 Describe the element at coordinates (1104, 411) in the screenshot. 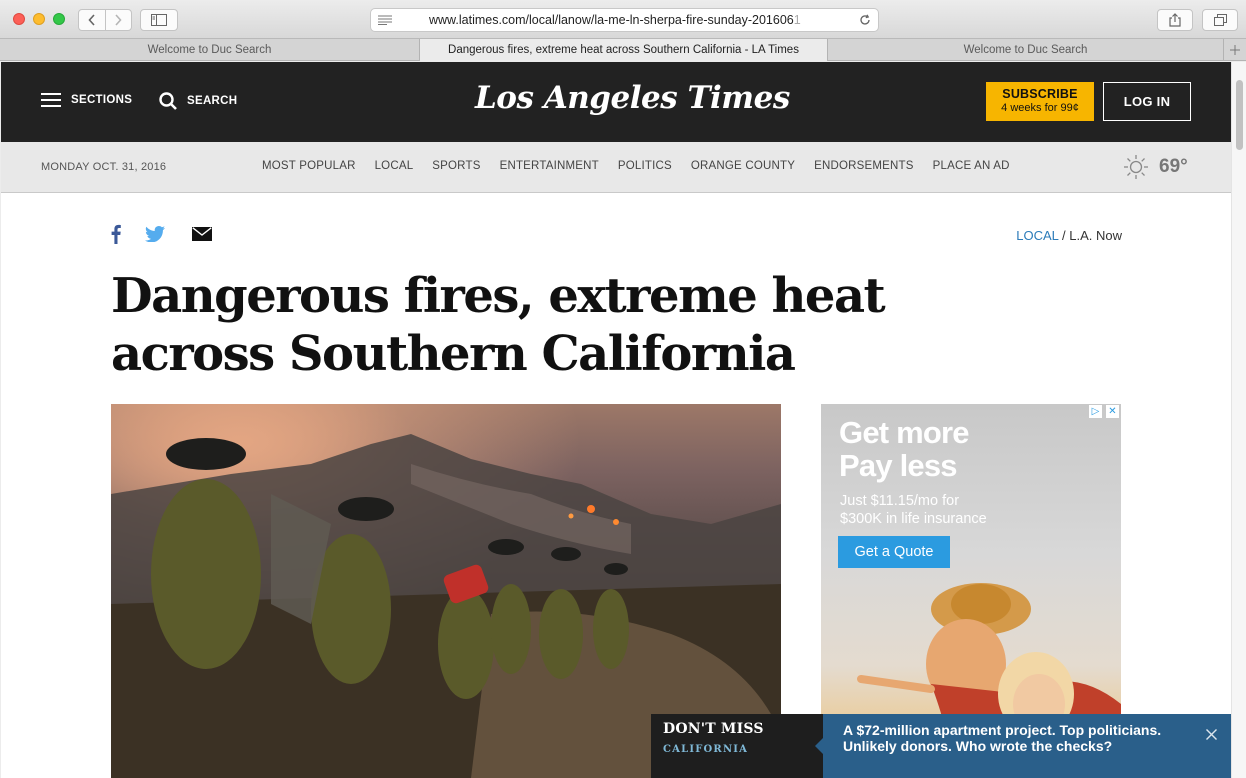

I see `ad-choices: ▷ ✕` at that location.